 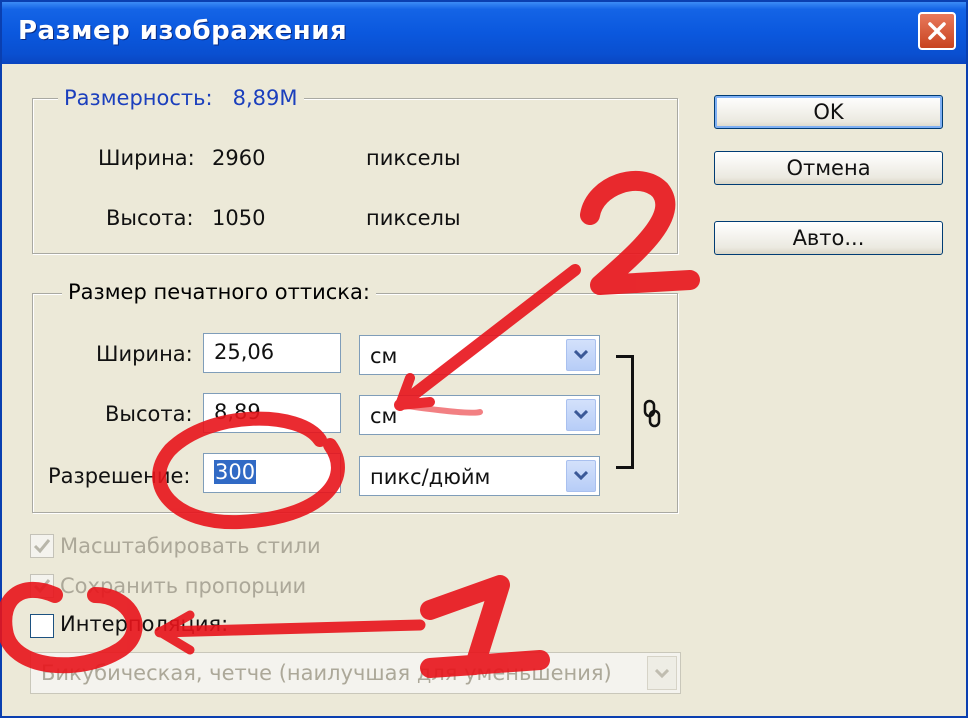 I want to click on doc-width-input: 25,06, so click(x=272, y=353).